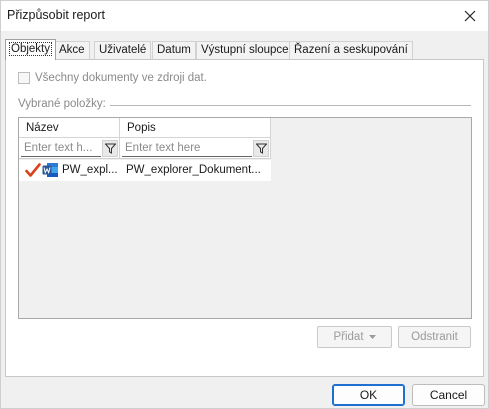 Image resolution: width=489 pixels, height=409 pixels. What do you see at coordinates (30, 49) in the screenshot?
I see `tab-objekty: Objekty` at bounding box center [30, 49].